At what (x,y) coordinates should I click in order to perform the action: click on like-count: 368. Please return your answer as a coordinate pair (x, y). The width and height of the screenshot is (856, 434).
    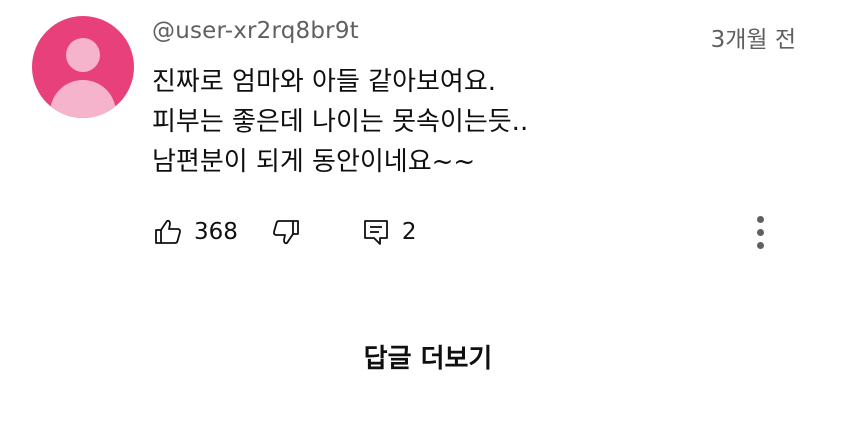
    Looking at the image, I should click on (216, 232).